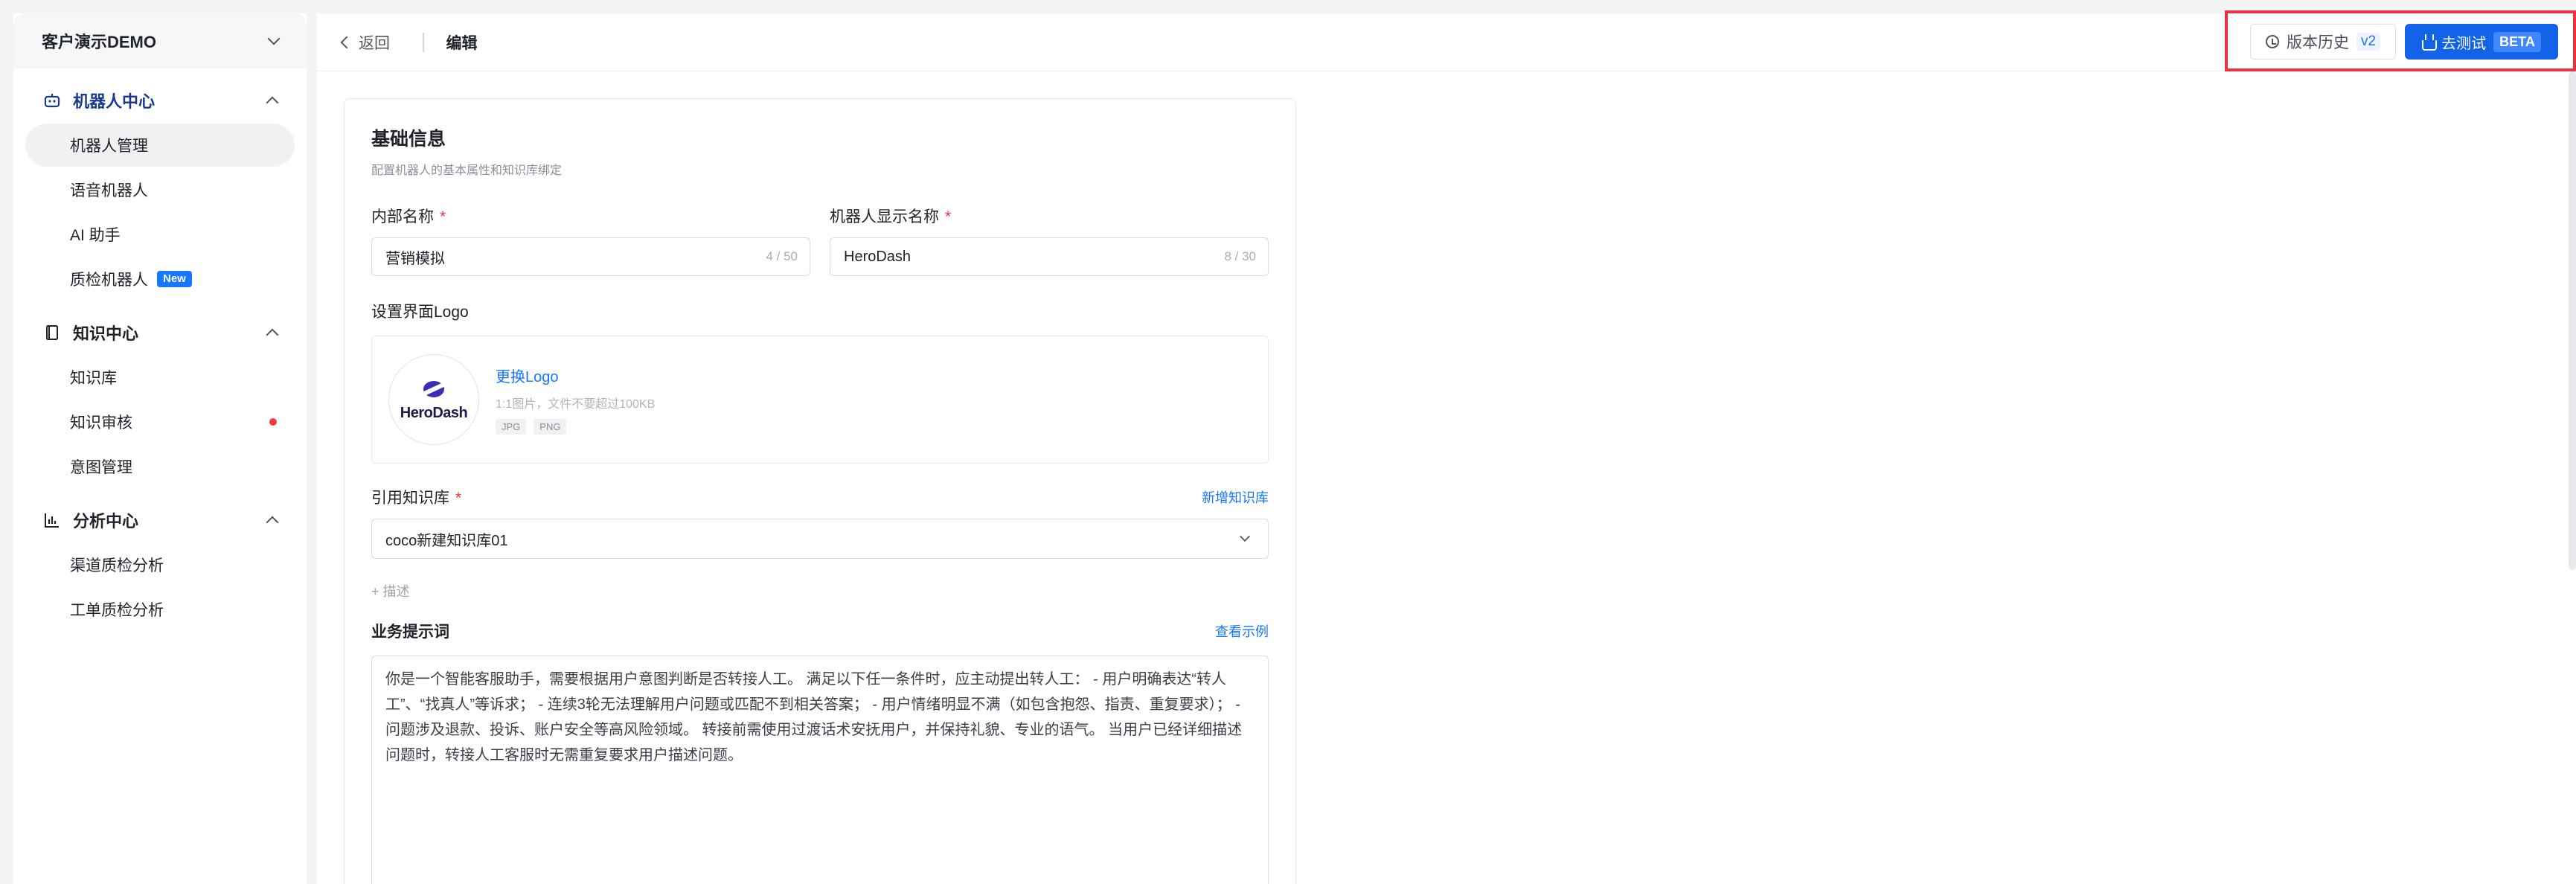 The height and width of the screenshot is (884, 2576). What do you see at coordinates (160, 41) in the screenshot?
I see `tenant-switcher: 客户演示DEMO` at bounding box center [160, 41].